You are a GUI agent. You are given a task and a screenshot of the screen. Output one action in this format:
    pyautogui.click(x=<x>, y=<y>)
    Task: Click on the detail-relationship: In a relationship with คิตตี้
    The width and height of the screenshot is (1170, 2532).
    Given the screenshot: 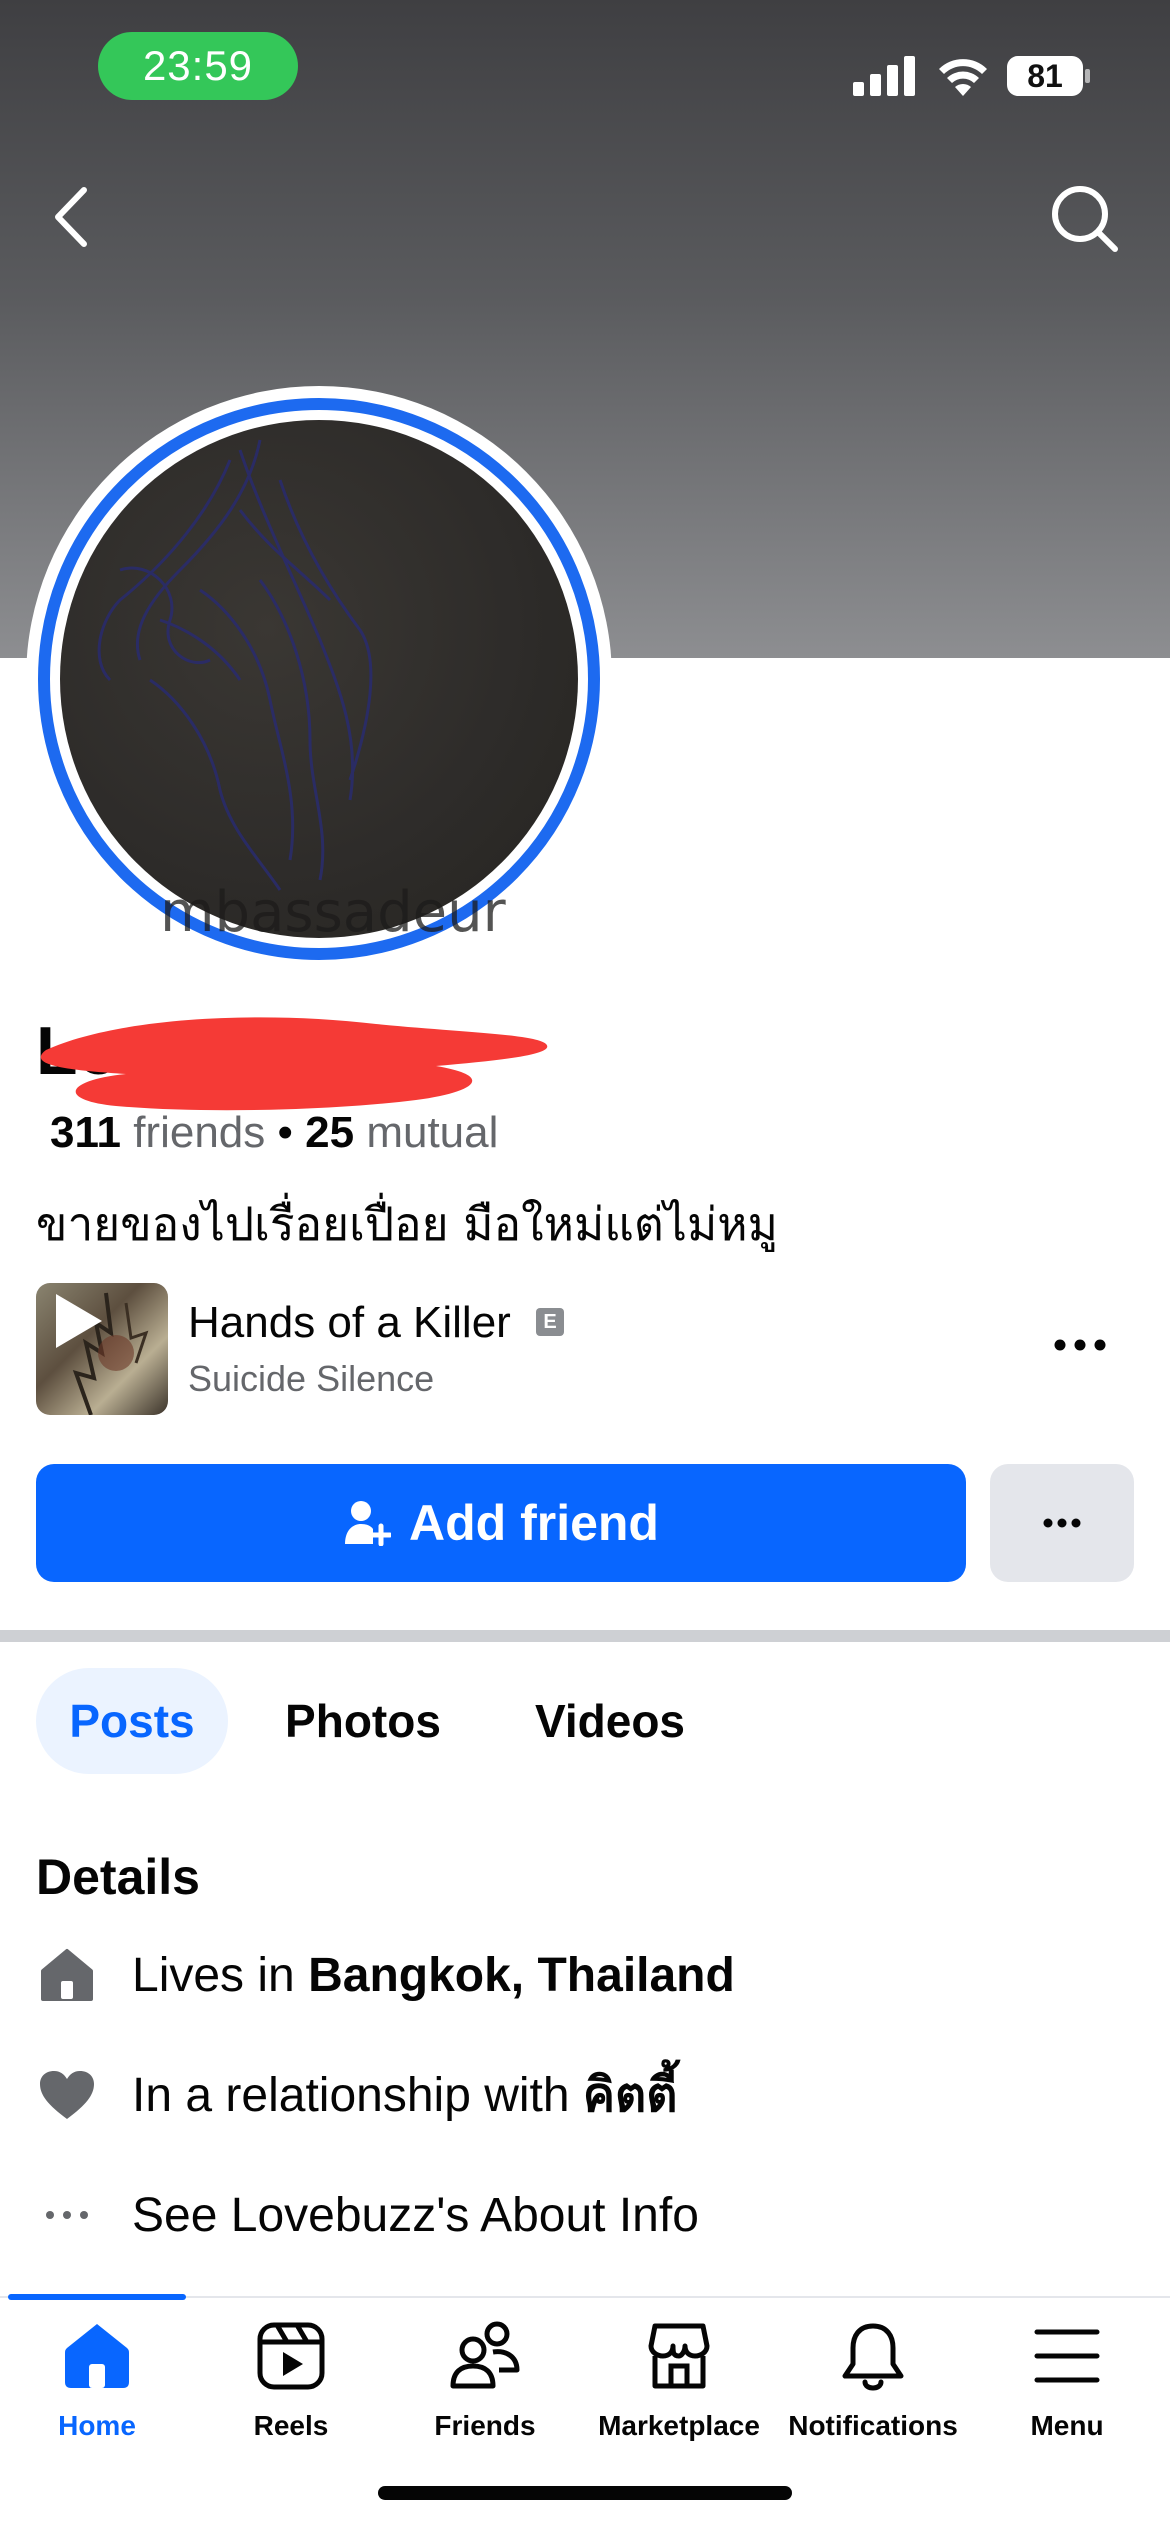 What is the action you would take?
    pyautogui.click(x=586, y=2095)
    